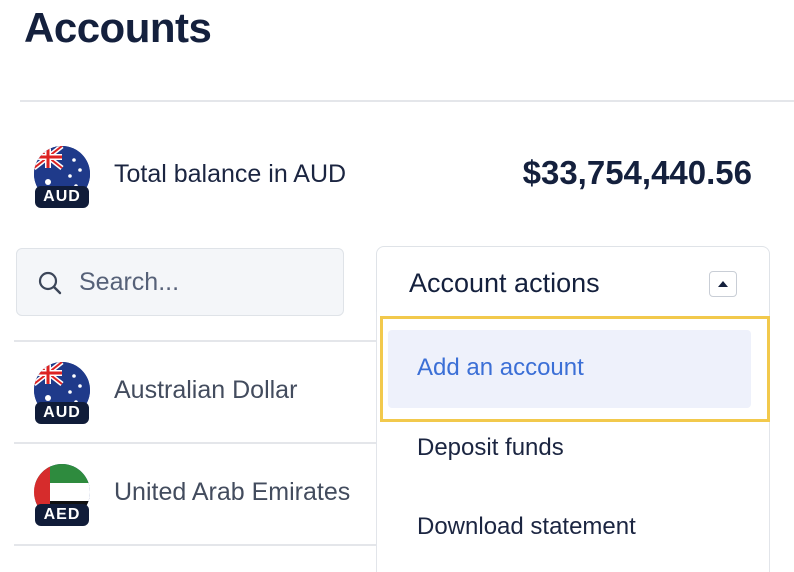 The image size is (794, 572). I want to click on menu-item-deposit-funds: Deposit funds, so click(490, 448).